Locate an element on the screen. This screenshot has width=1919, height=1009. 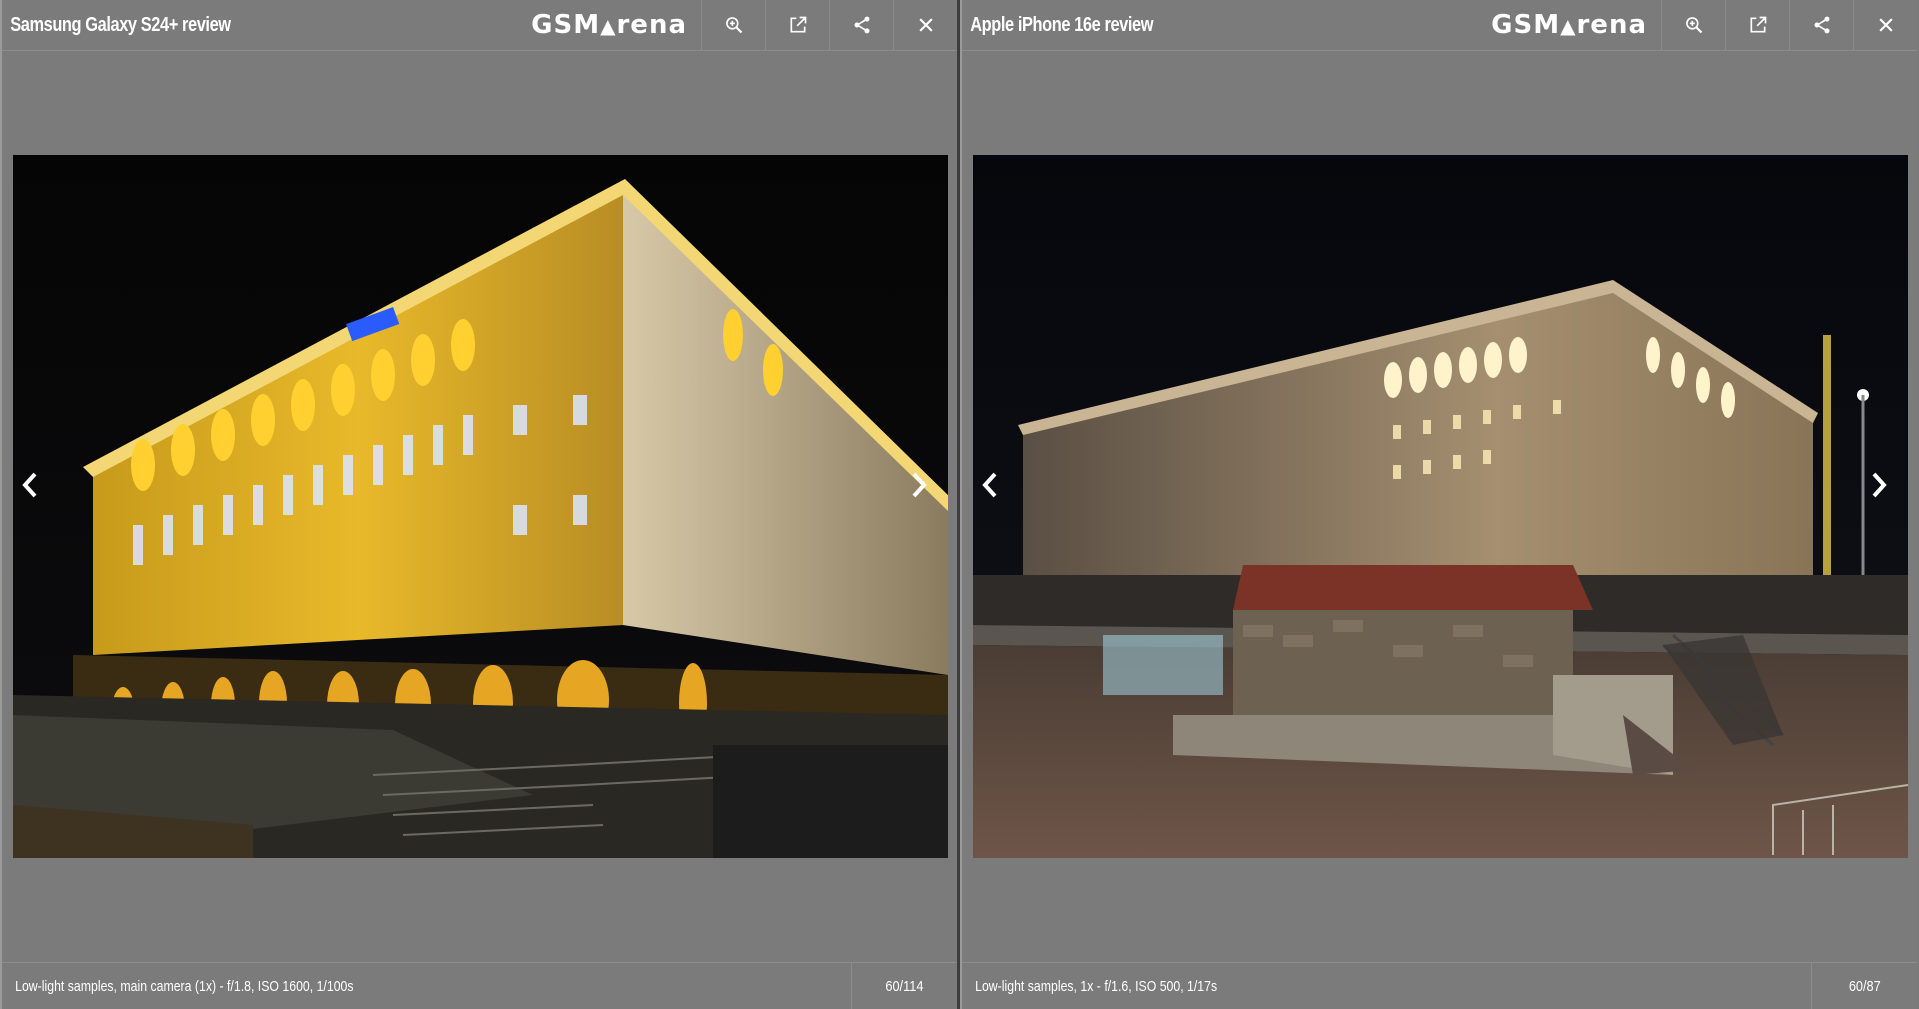
right-toolbar: Apple iPhone 16e review GSM▲rena is located at coordinates (1439, 25).